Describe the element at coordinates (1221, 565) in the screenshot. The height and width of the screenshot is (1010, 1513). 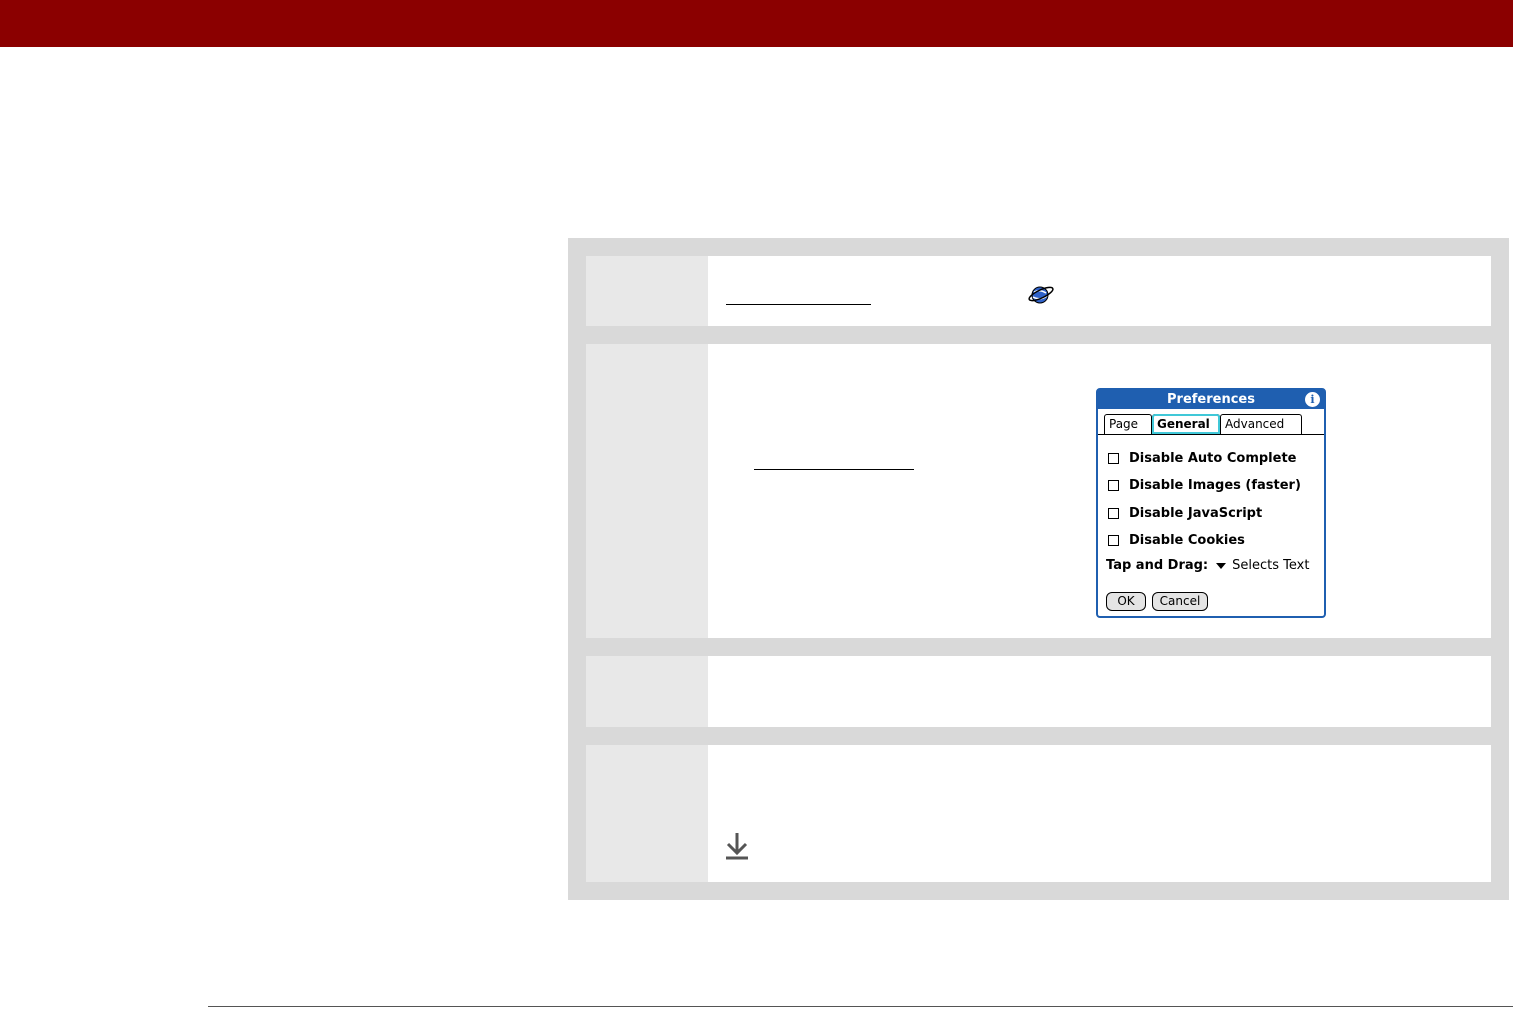
I see `dropdown-triangle-icon` at that location.